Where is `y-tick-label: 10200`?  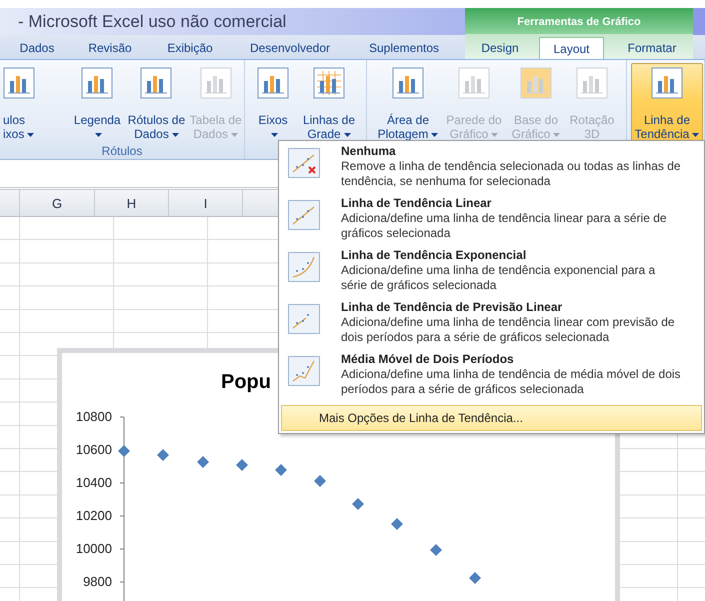
y-tick-label: 10200 is located at coordinates (94, 515).